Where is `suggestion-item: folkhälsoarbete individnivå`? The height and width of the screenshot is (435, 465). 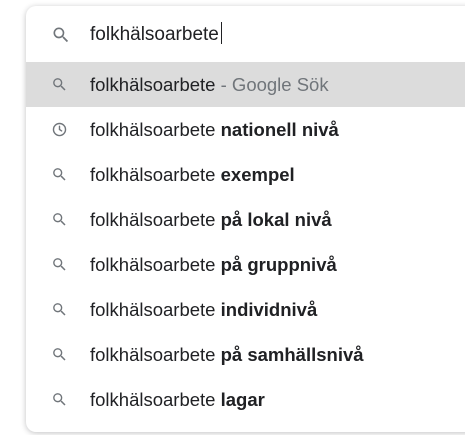
suggestion-item: folkhälsoarbete individnivå is located at coordinates (245, 309).